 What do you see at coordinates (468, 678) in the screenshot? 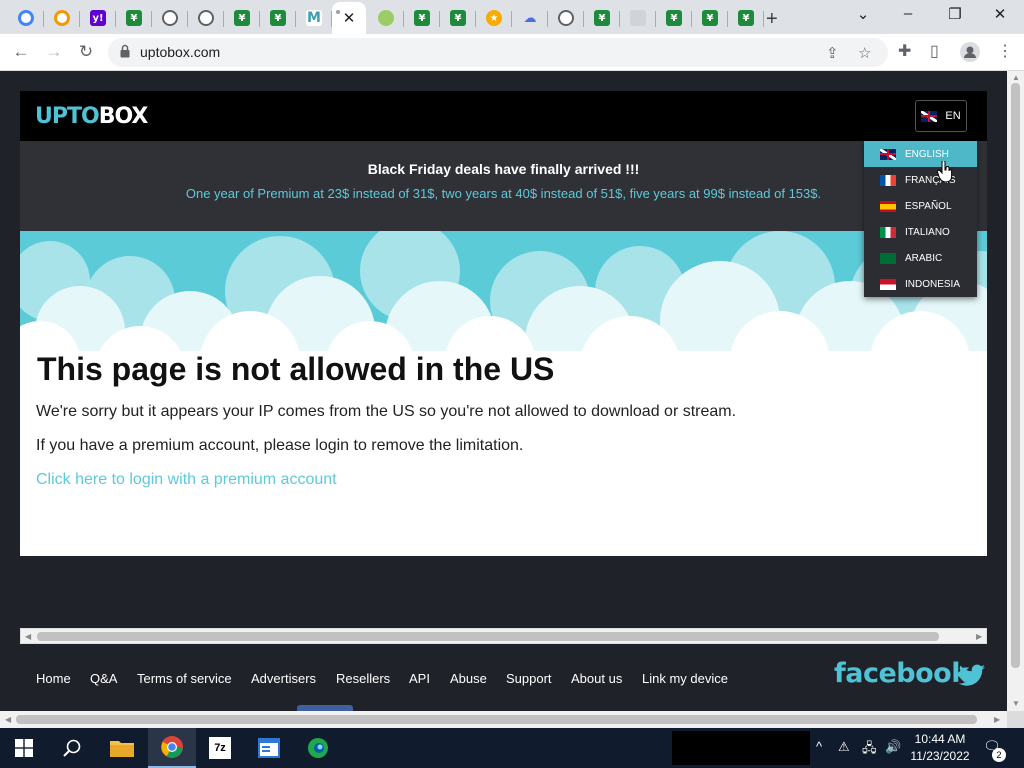
I see `footer-link-abuse: Abuse` at bounding box center [468, 678].